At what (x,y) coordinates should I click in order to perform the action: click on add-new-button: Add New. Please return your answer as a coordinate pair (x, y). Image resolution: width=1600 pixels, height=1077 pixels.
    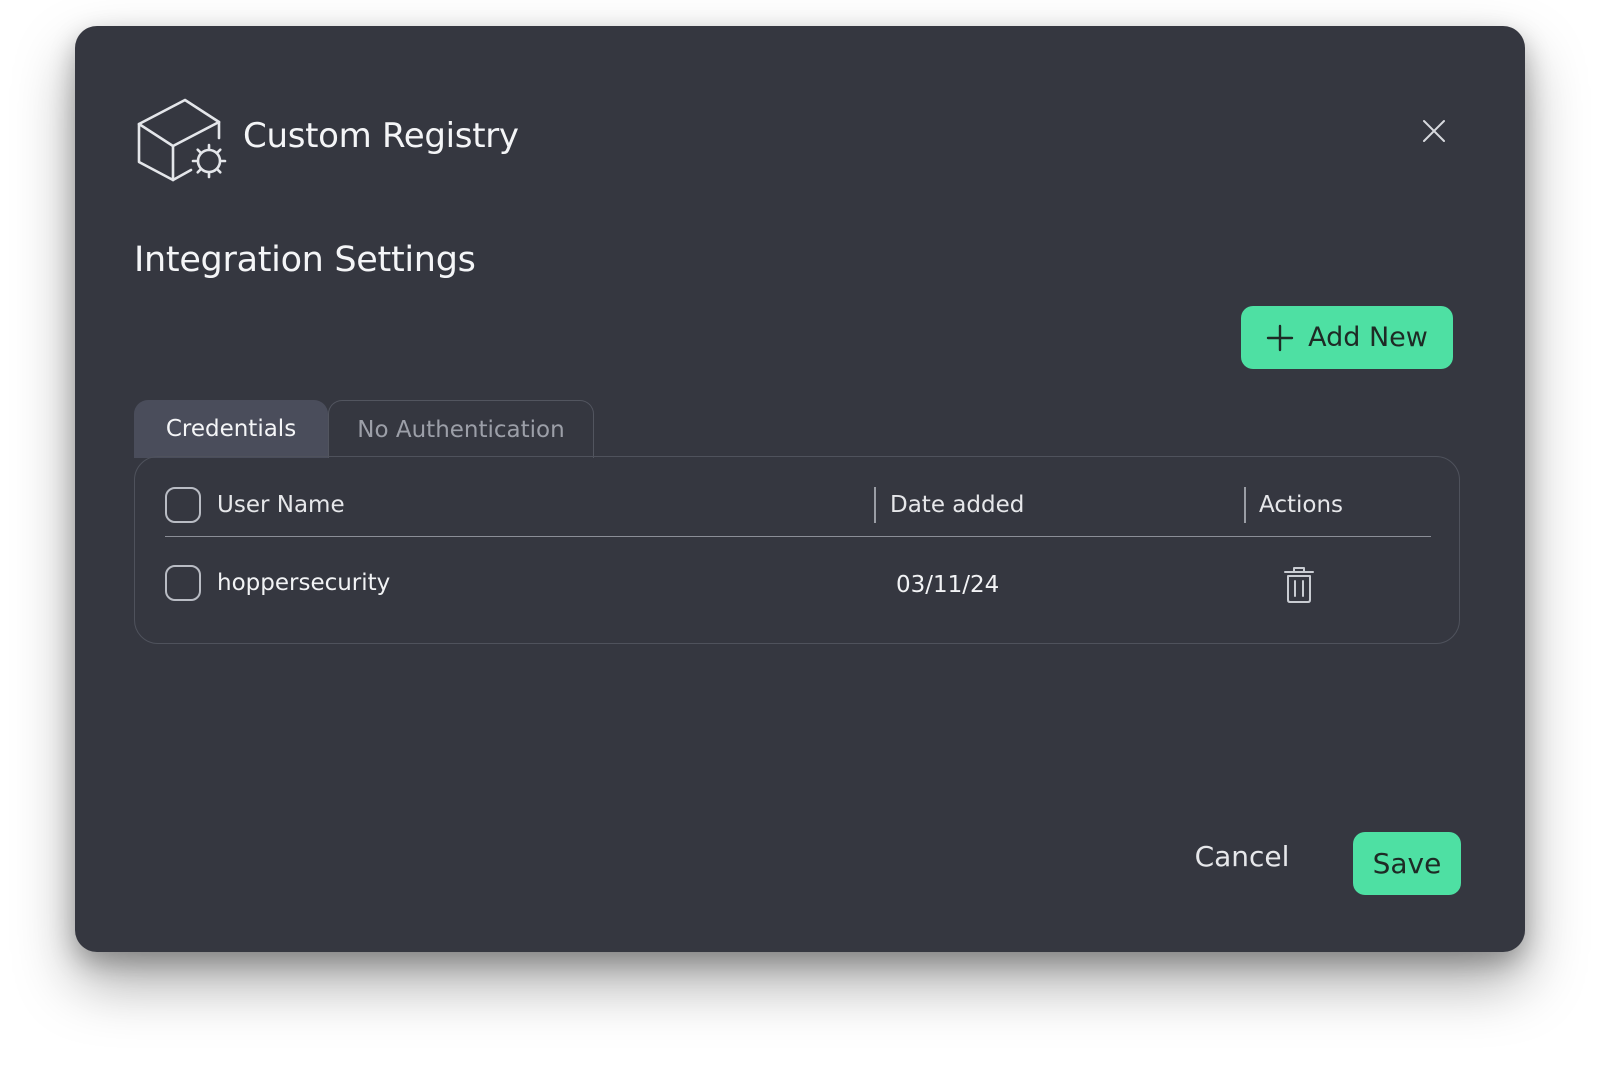
    Looking at the image, I should click on (1347, 337).